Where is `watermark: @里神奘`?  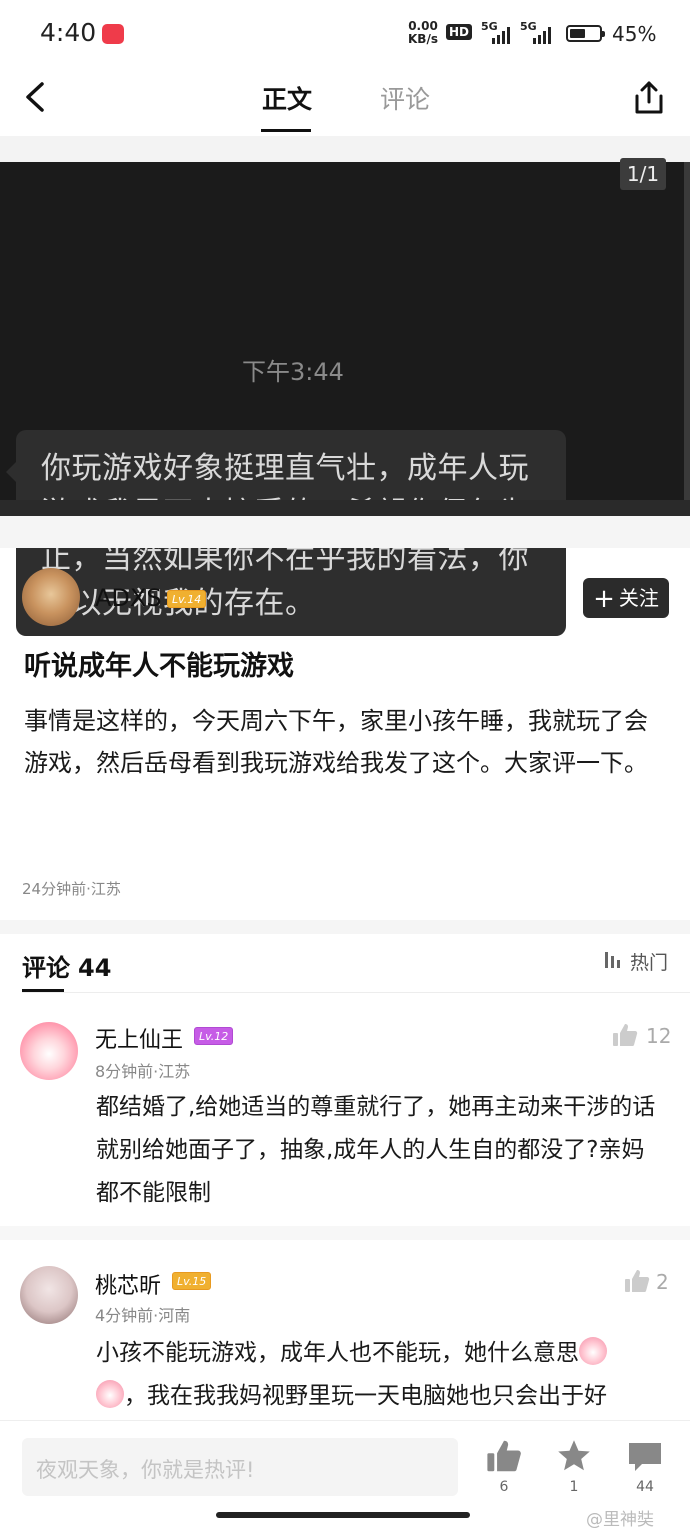
watermark: @里神奘 is located at coordinates (620, 1520).